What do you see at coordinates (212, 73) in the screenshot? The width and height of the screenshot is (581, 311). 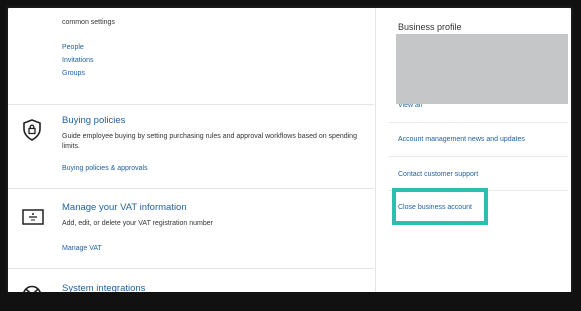 I see `groups-link: Groups` at bounding box center [212, 73].